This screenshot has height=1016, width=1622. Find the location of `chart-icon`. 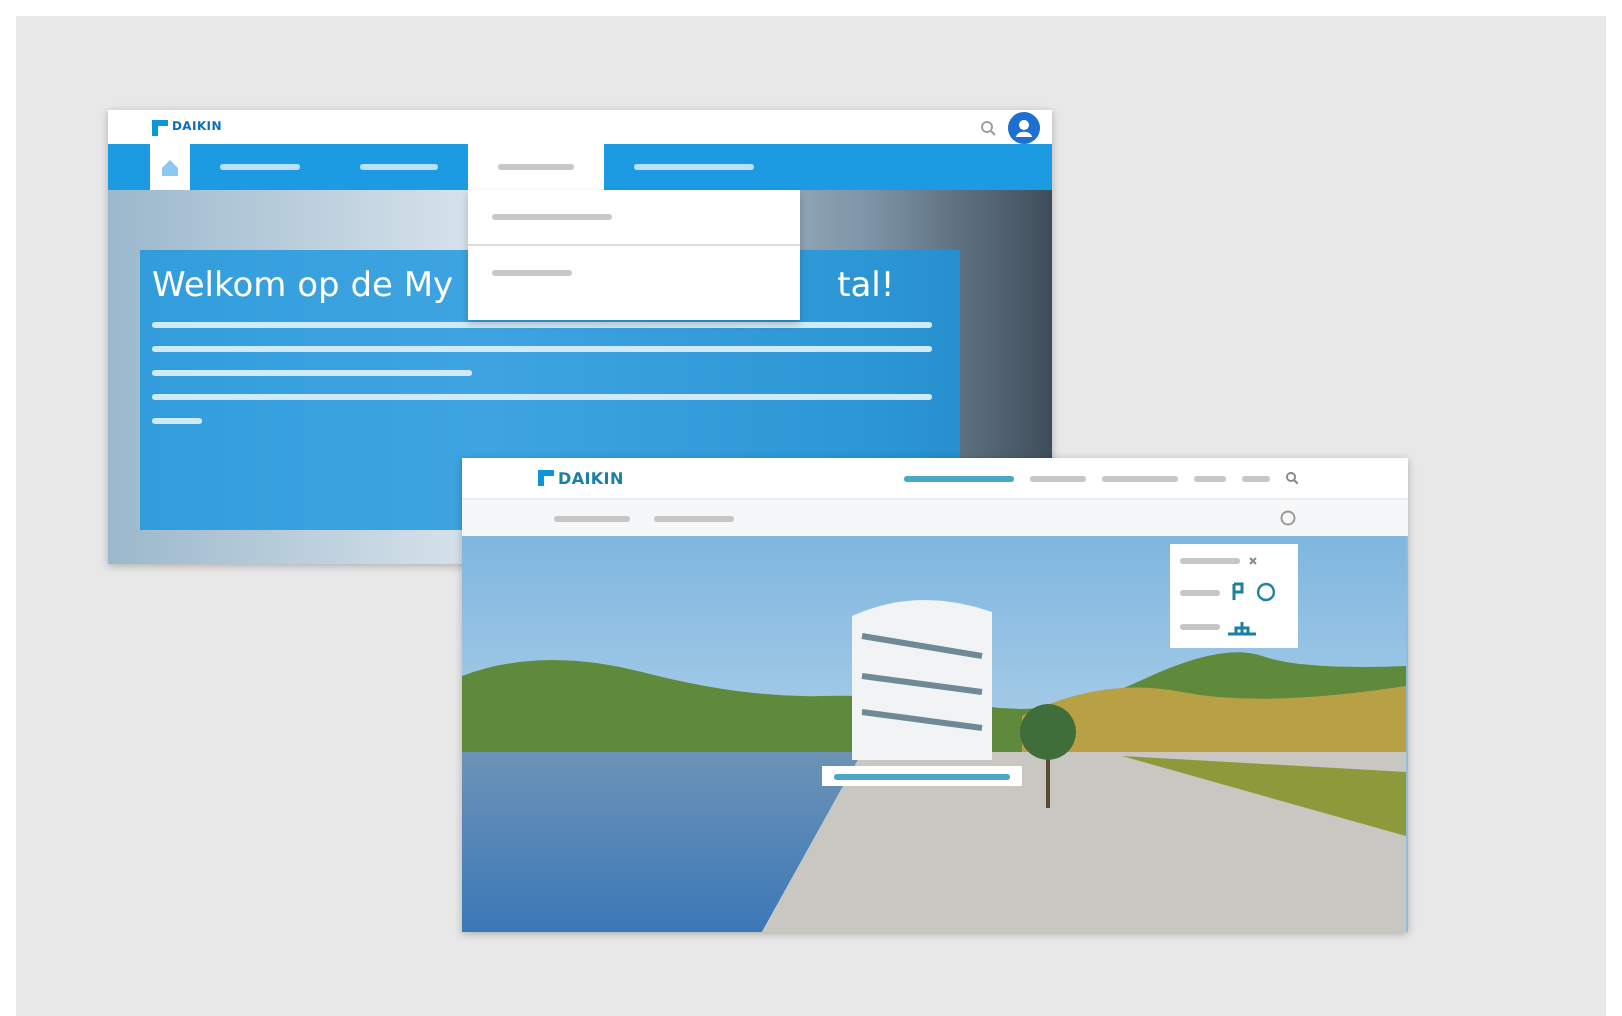

chart-icon is located at coordinates (1242, 627).